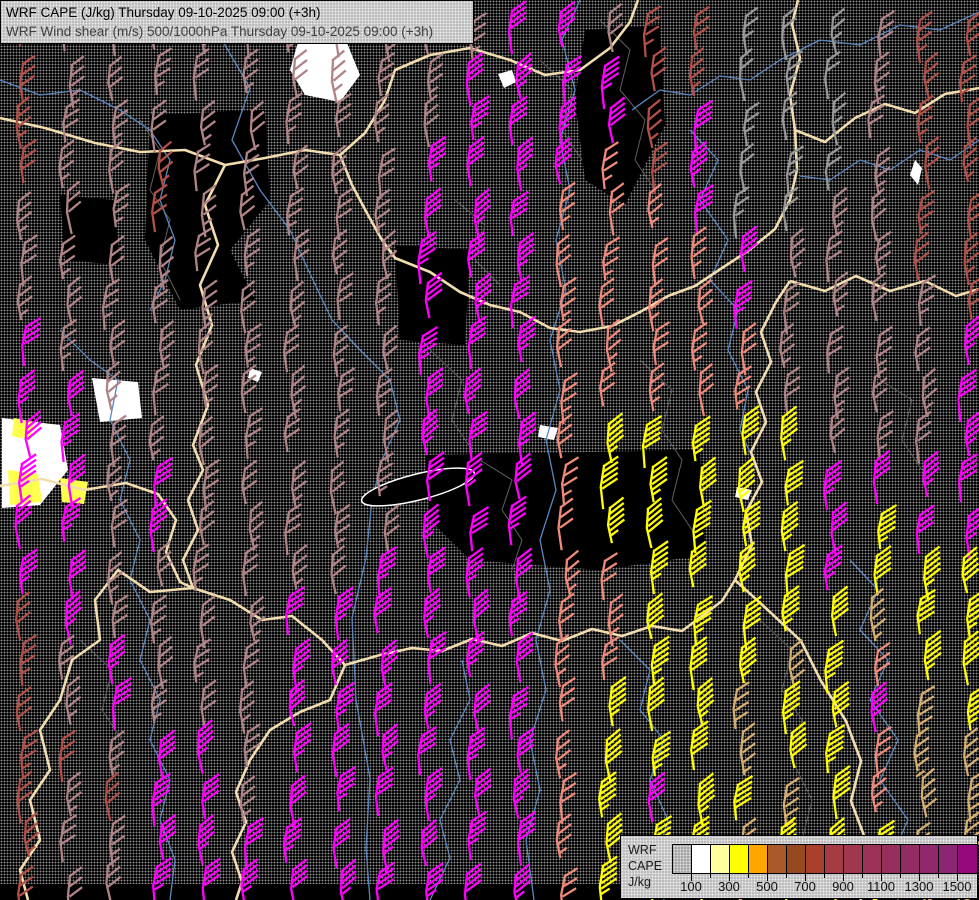 This screenshot has width=979, height=900. What do you see at coordinates (620, 115) in the screenshot?
I see `cape-zero-patch` at bounding box center [620, 115].